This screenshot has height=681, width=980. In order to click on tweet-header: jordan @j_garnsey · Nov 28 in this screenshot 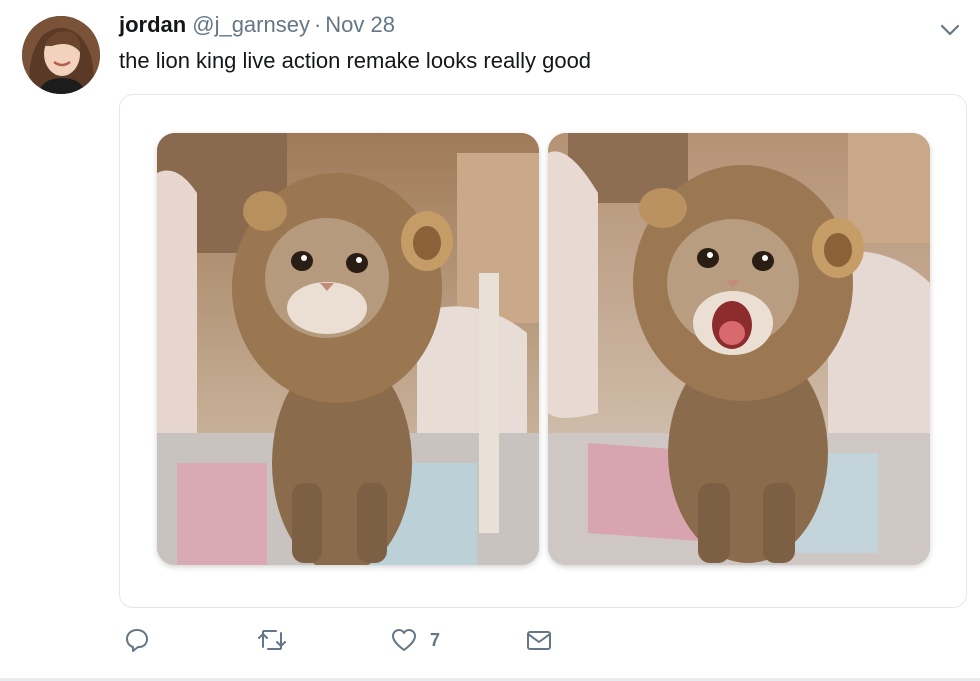, I will do `click(257, 25)`.